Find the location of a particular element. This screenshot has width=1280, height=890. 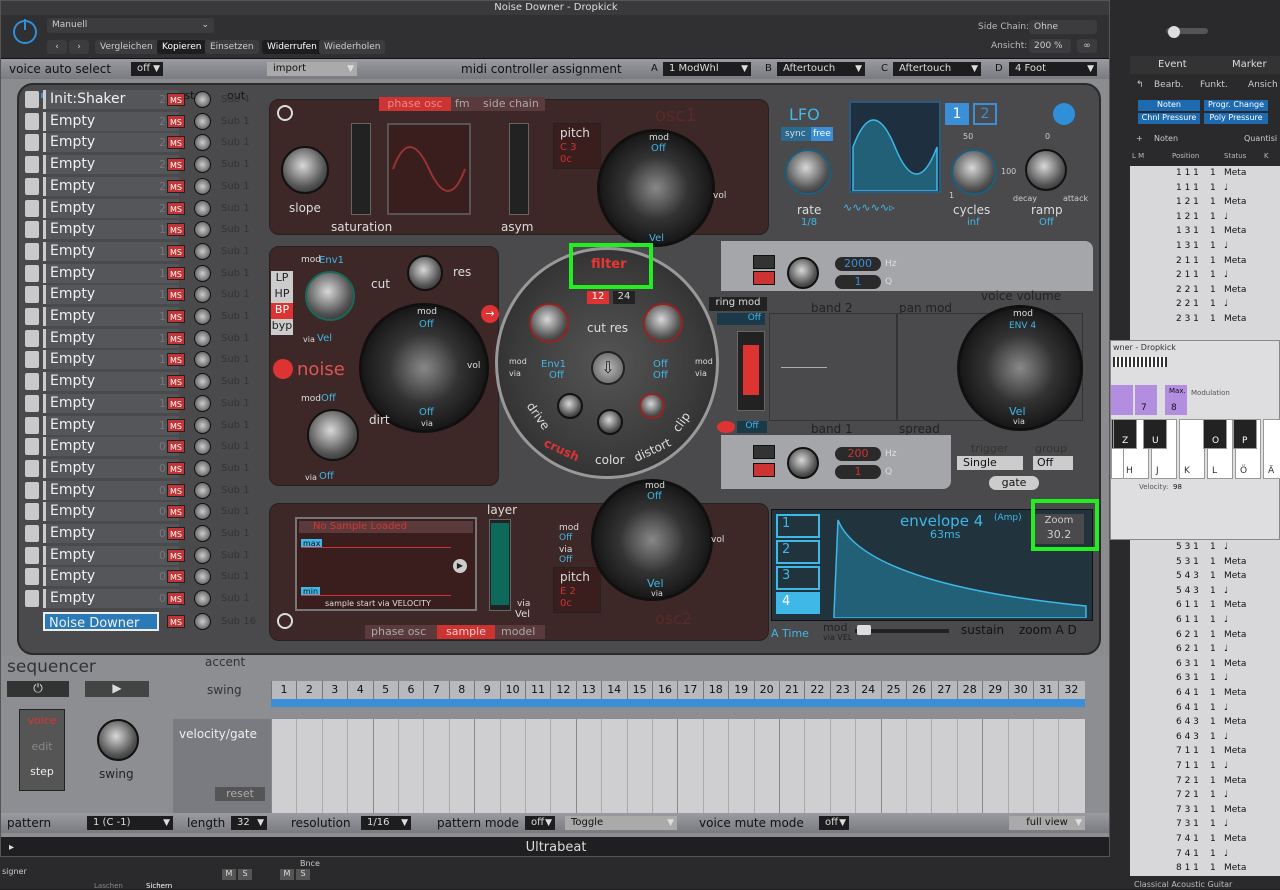

saturation-slider is located at coordinates (361, 169).